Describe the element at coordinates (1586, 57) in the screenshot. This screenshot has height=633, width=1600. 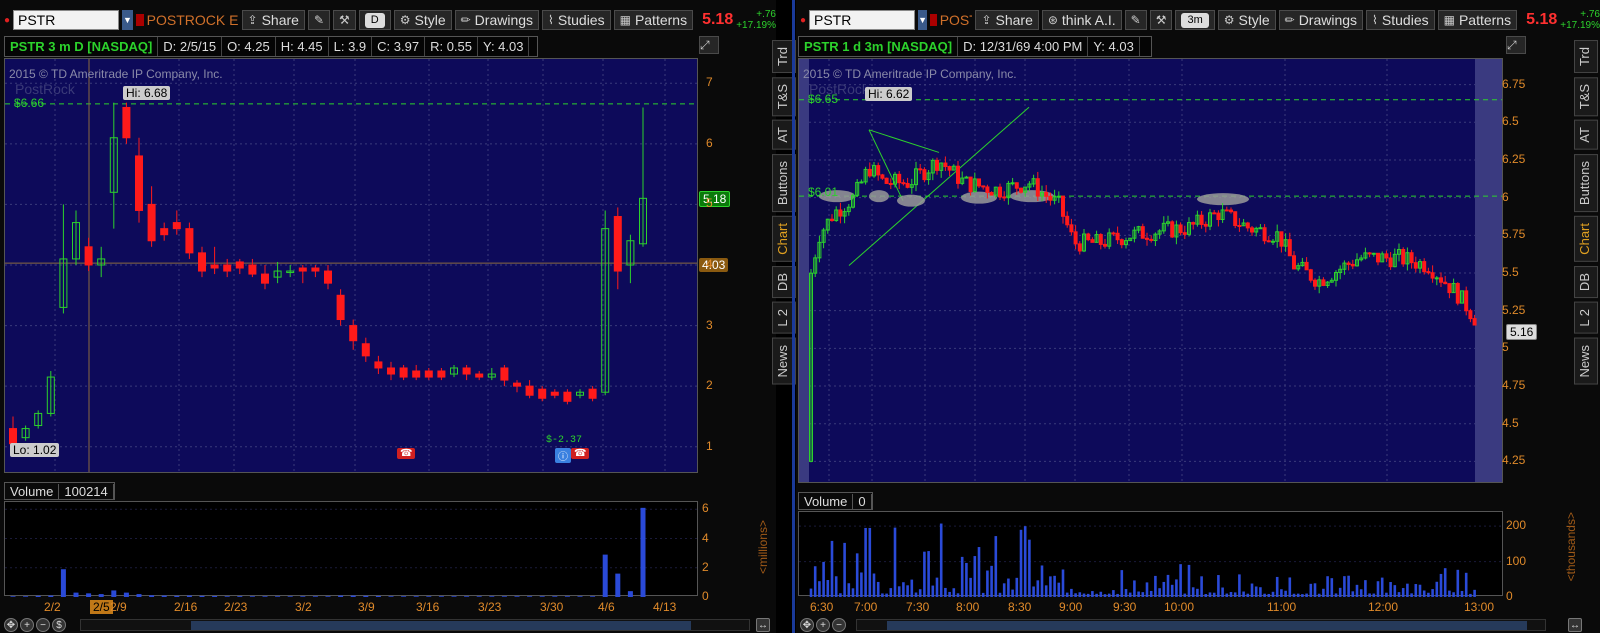
I see `side-tab-trd: Trd` at that location.